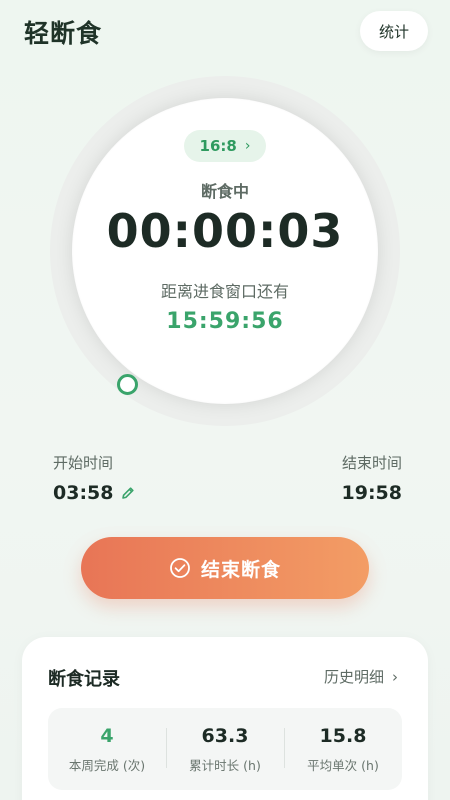 This screenshot has height=800, width=450. I want to click on records-title: 断食记录, so click(84, 679).